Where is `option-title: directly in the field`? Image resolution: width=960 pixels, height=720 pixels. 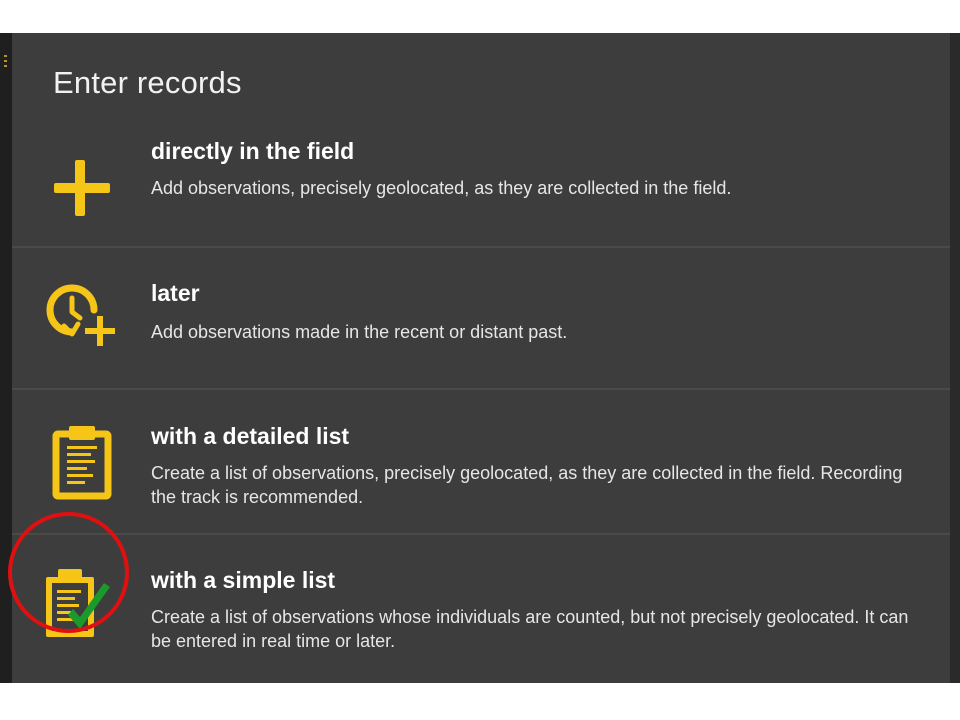
option-title: directly in the field is located at coordinates (253, 151).